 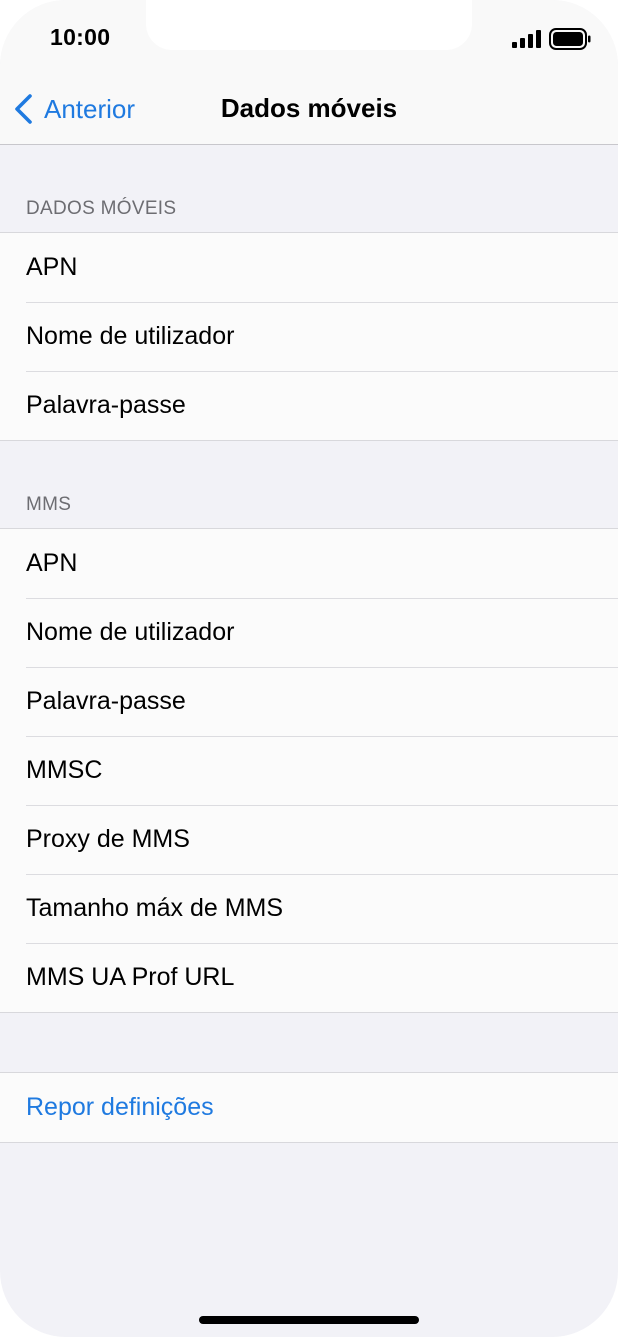 What do you see at coordinates (309, 267) in the screenshot?
I see `mobile-data-apn-row: APN` at bounding box center [309, 267].